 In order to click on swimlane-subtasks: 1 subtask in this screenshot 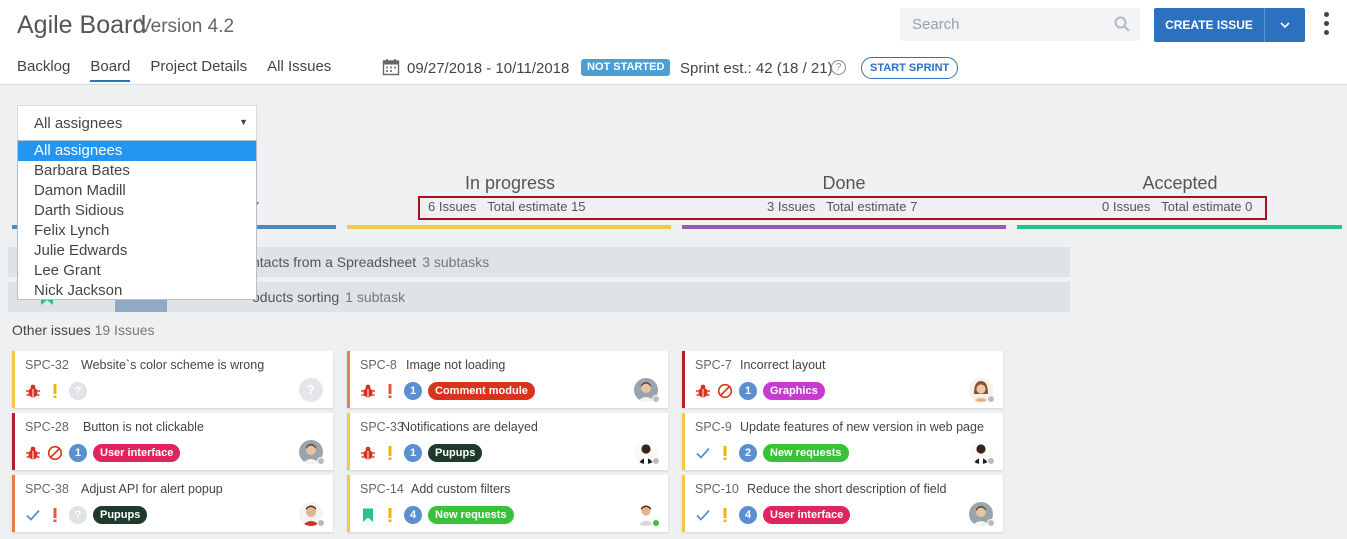, I will do `click(375, 297)`.